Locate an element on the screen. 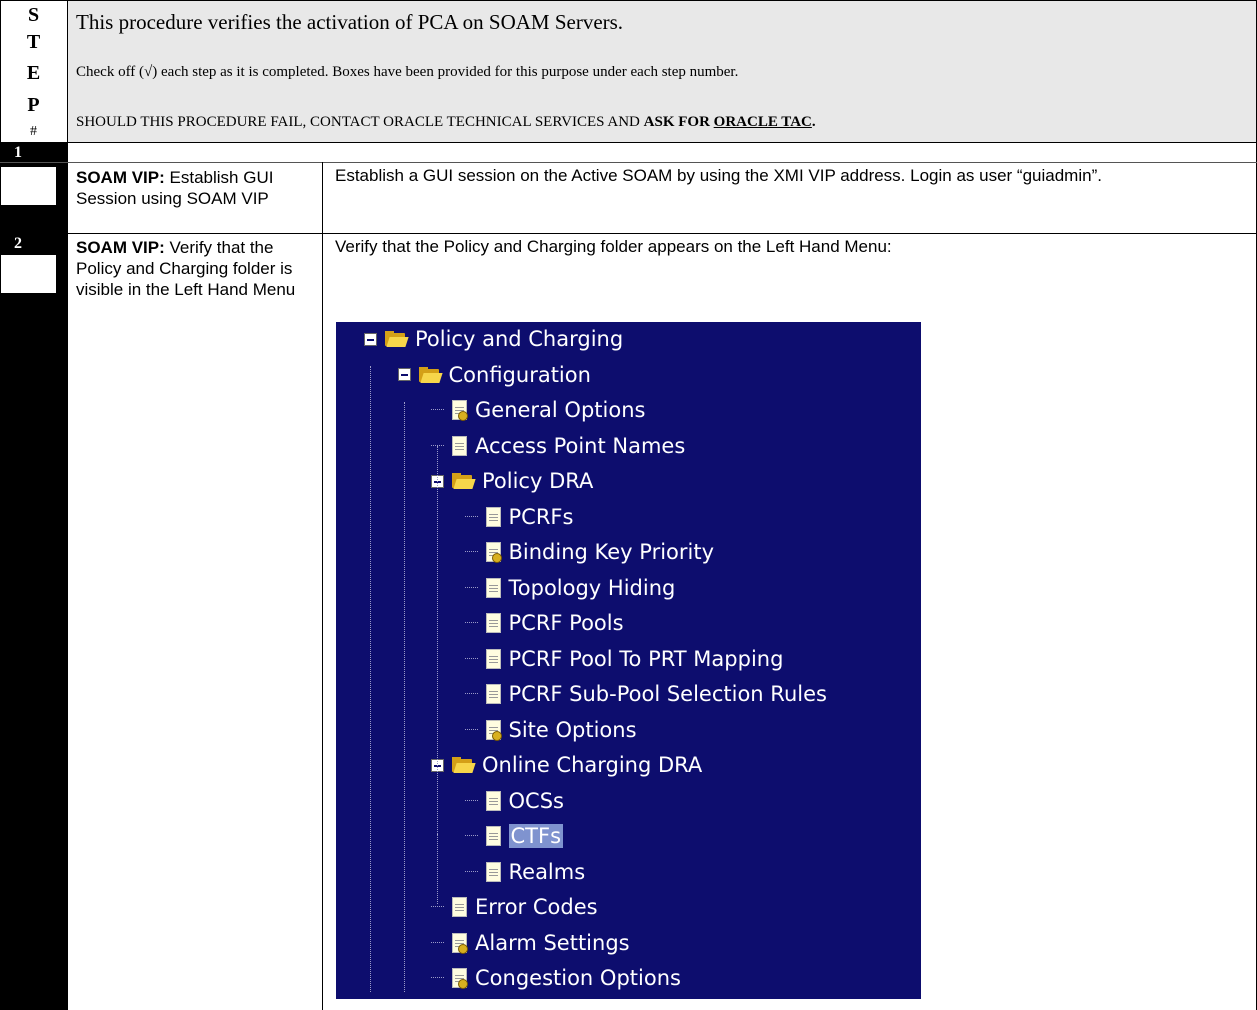 The image size is (1257, 1010). tree-item-ctfs: CTFs is located at coordinates (514, 836).